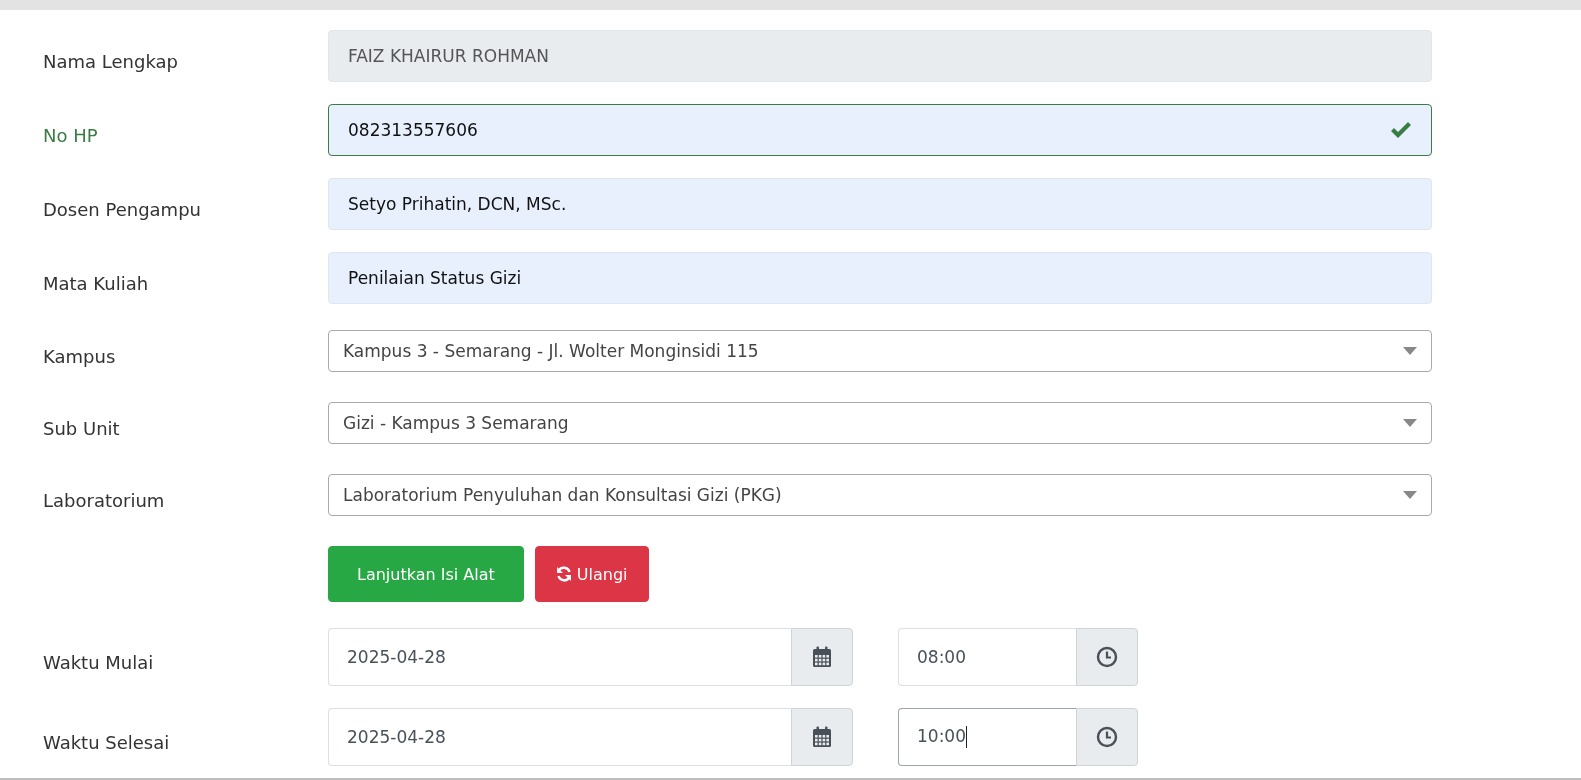 This screenshot has width=1581, height=780. What do you see at coordinates (80, 356) in the screenshot?
I see `field-label: Kampus` at bounding box center [80, 356].